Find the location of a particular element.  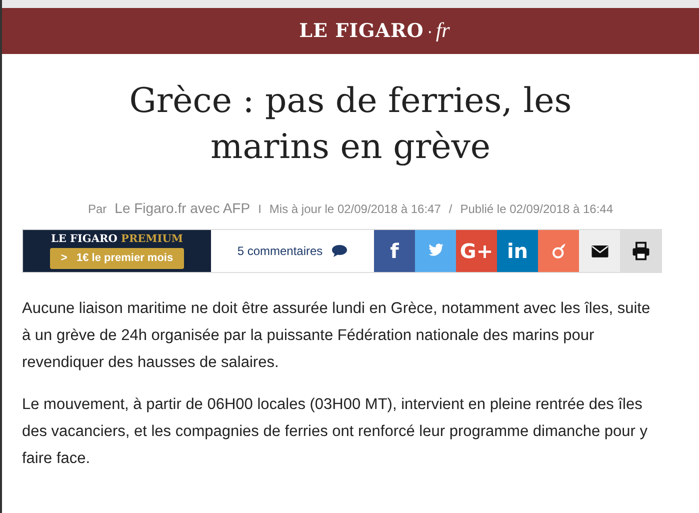

published-date: Publié le 02/09/2018 à 16:44 is located at coordinates (537, 209).